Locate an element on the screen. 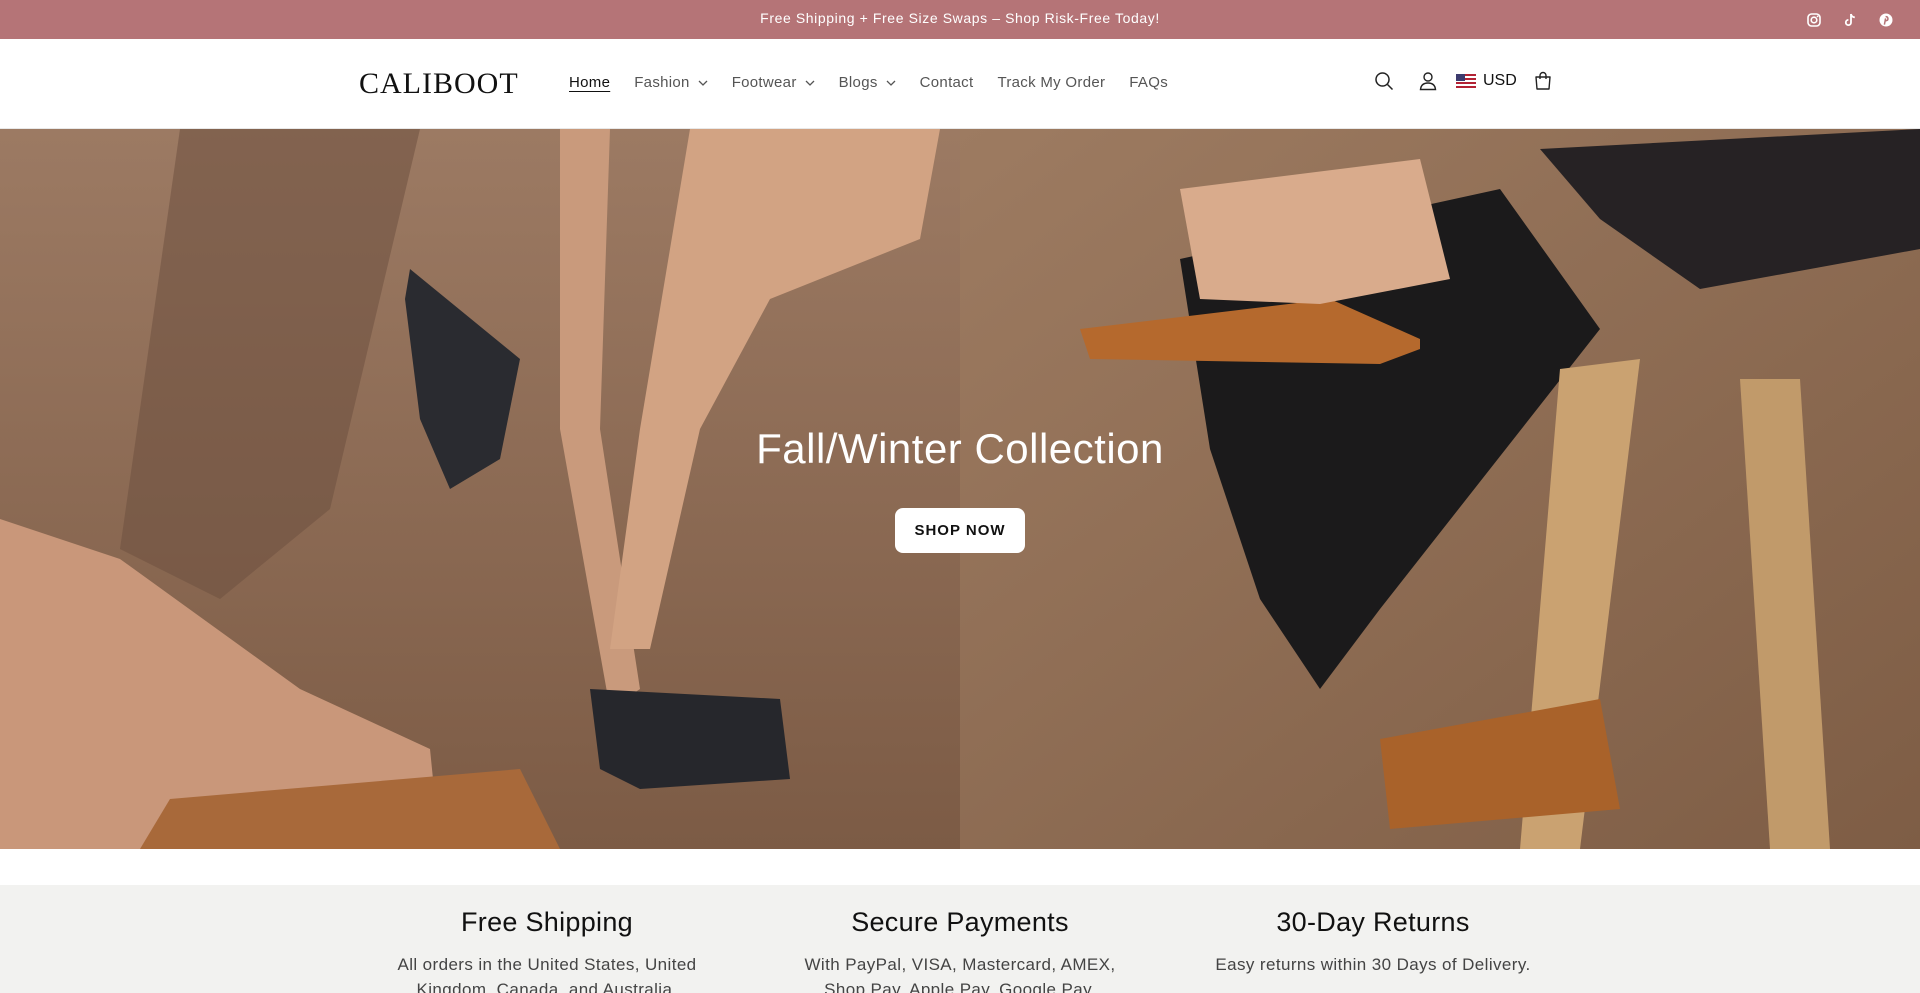  feature-text: Easy returns within 30 Days of Delivery. is located at coordinates (1373, 964).